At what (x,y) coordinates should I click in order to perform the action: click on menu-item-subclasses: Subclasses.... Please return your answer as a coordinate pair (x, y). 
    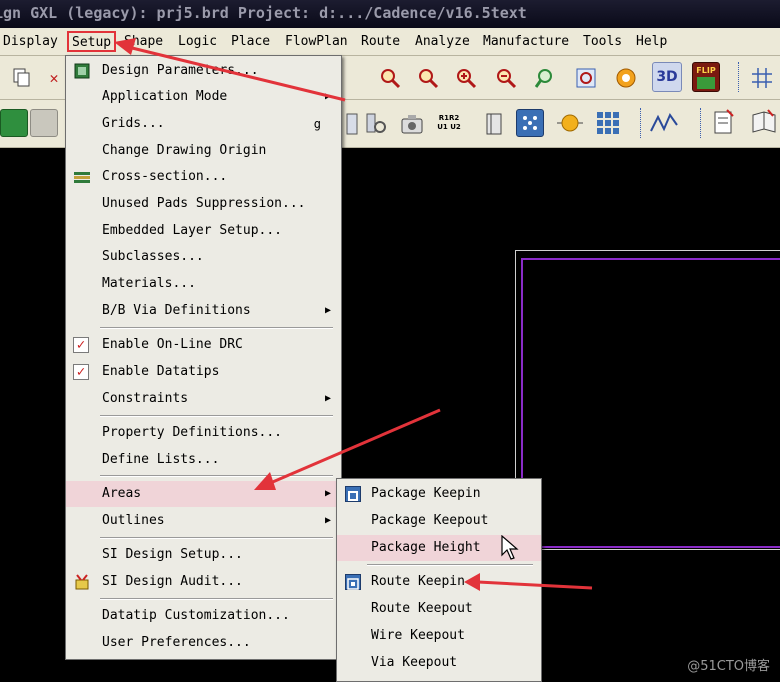
    Looking at the image, I should click on (203, 257).